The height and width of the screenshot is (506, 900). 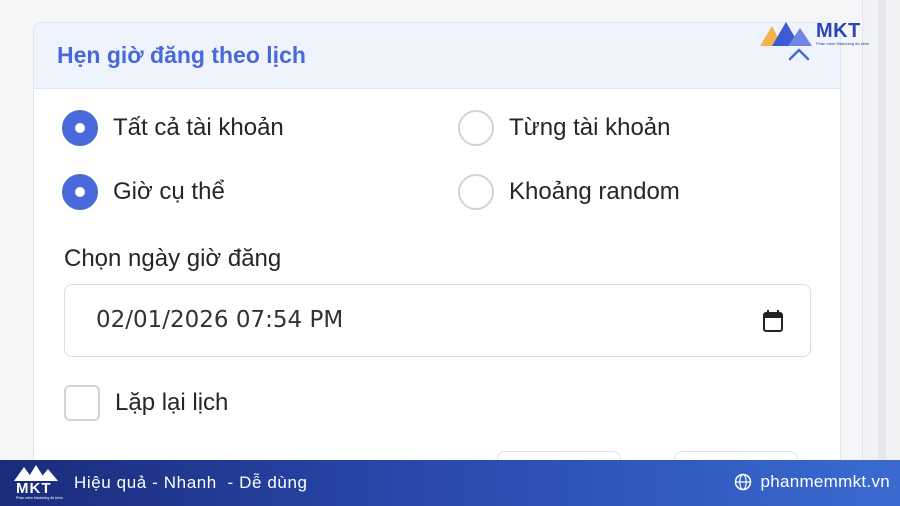 What do you see at coordinates (476, 192) in the screenshot?
I see `radio-random-range` at bounding box center [476, 192].